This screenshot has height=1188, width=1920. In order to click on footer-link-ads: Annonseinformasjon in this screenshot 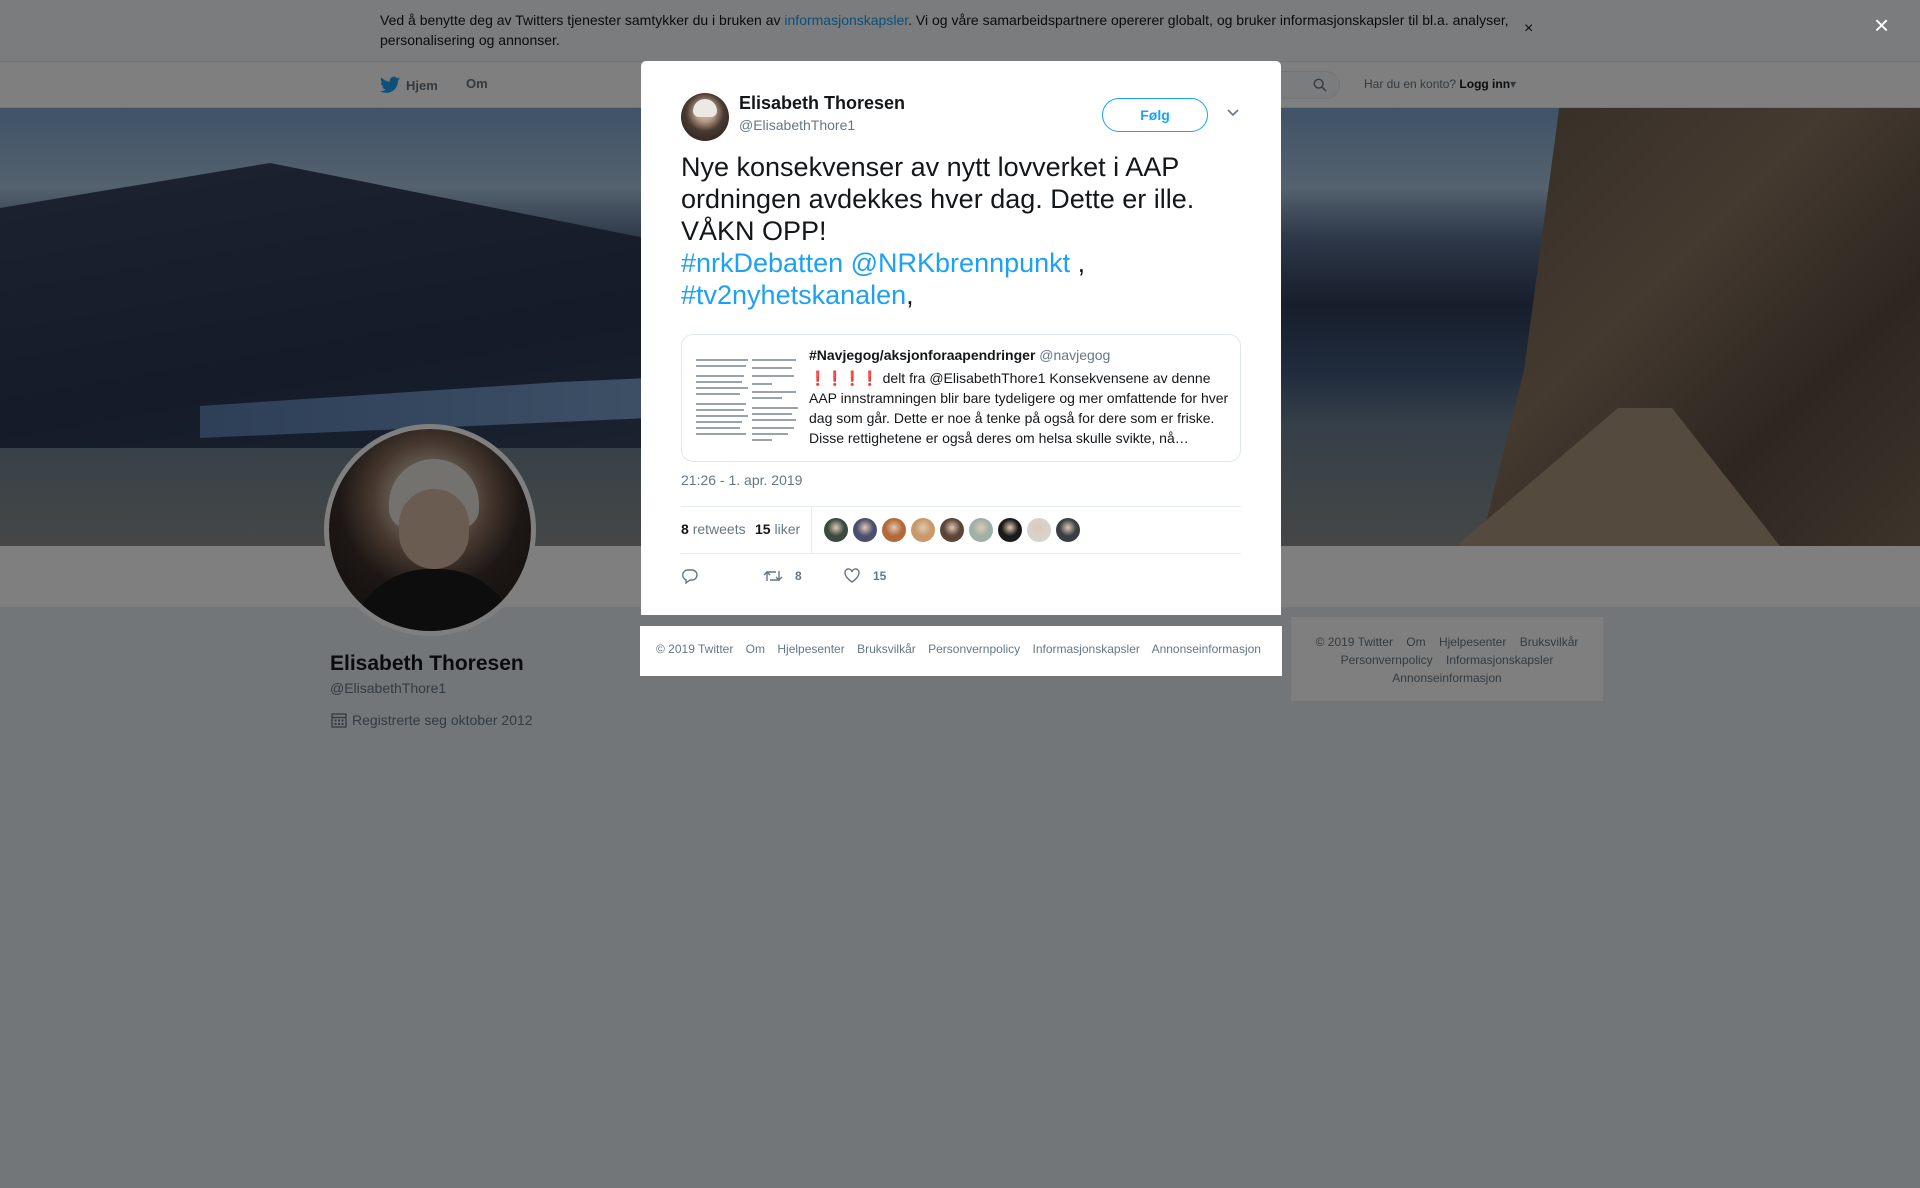, I will do `click(1206, 649)`.